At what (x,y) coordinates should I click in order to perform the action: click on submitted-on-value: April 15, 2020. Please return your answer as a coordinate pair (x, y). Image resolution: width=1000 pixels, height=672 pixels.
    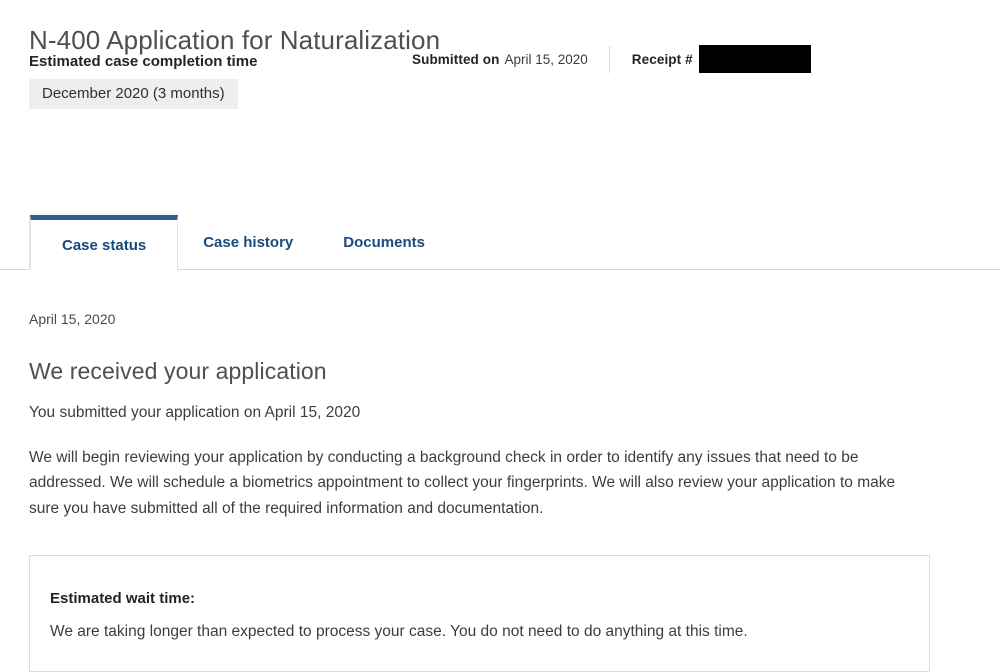
    Looking at the image, I should click on (546, 59).